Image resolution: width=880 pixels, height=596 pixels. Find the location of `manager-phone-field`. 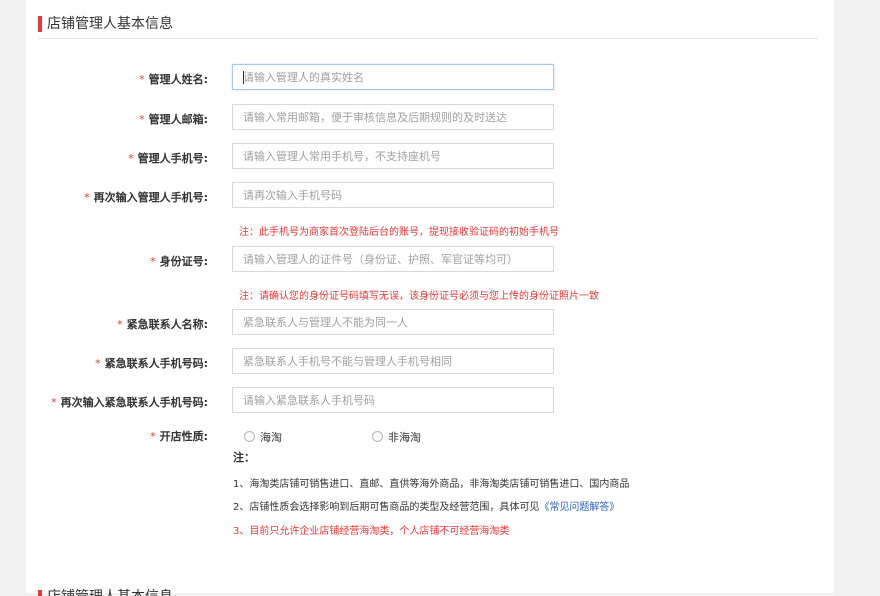

manager-phone-field is located at coordinates (393, 156).